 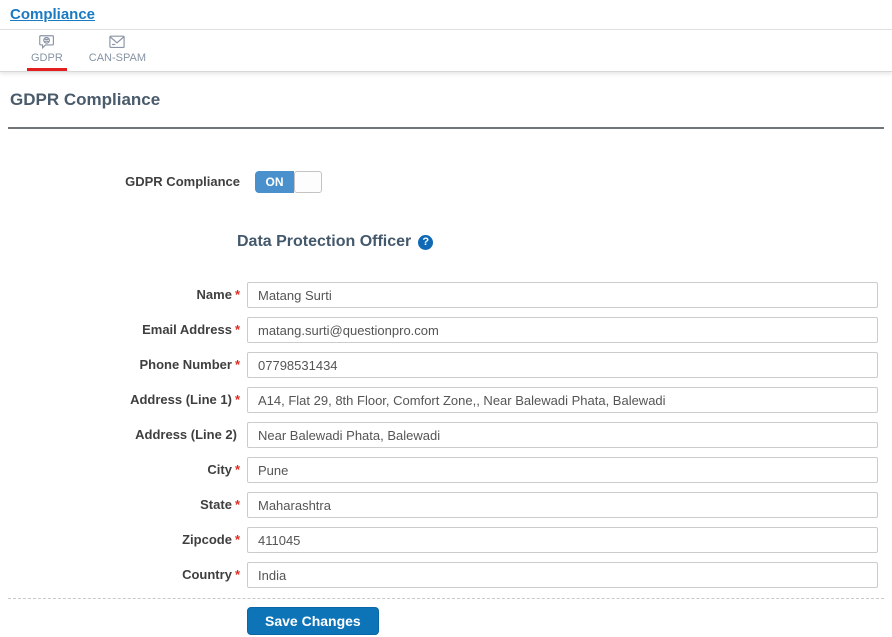 I want to click on address-line2-input, so click(x=562, y=435).